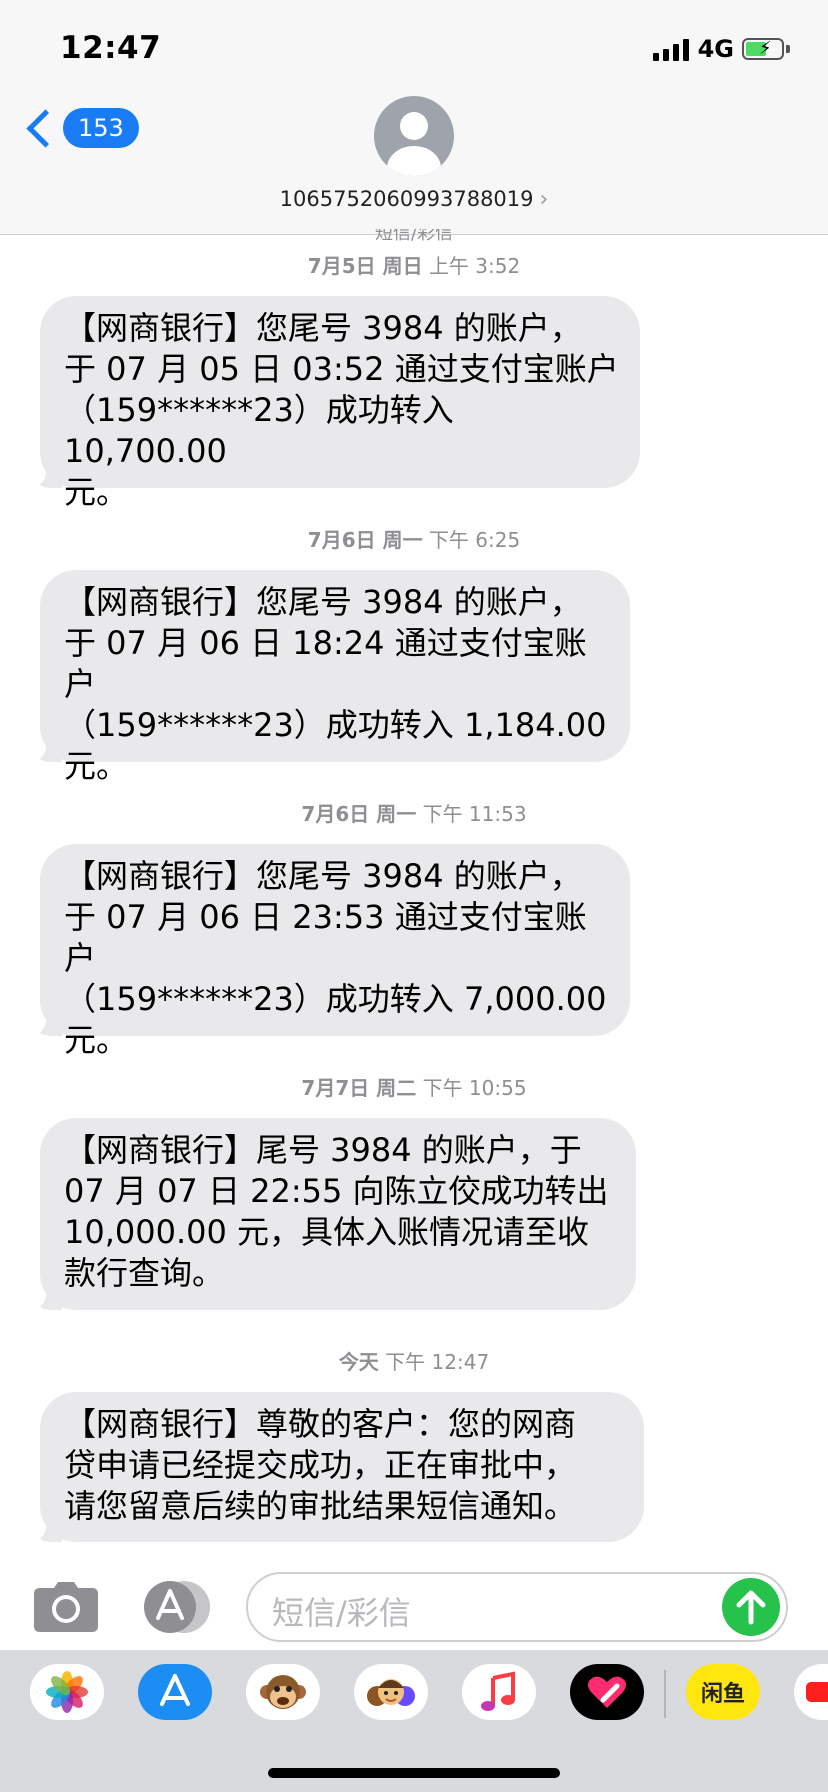 This screenshot has height=1792, width=828. Describe the element at coordinates (474, 1088) in the screenshot. I see `timestamp-time: 下午 10:55` at that location.